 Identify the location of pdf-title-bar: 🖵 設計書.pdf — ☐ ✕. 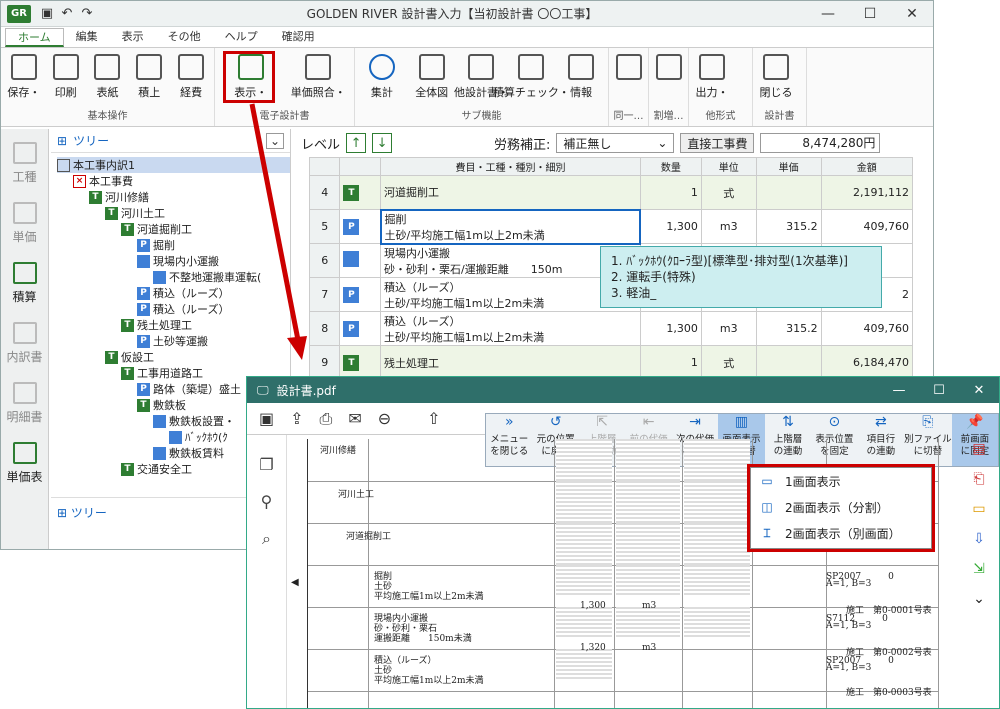
(623, 390).